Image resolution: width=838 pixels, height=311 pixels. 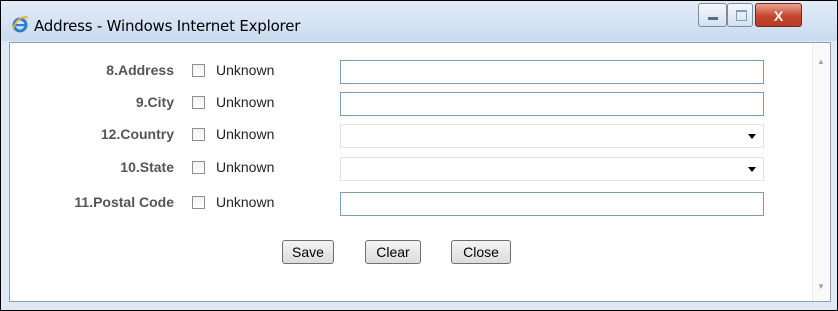 I want to click on postal-code-input, so click(x=552, y=204).